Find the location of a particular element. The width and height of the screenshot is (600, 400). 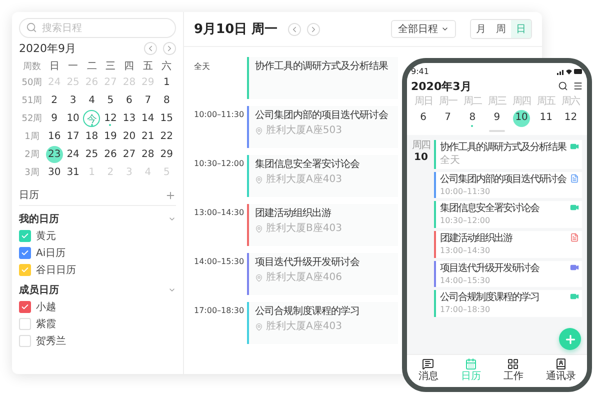

previous-month-button is located at coordinates (150, 48).